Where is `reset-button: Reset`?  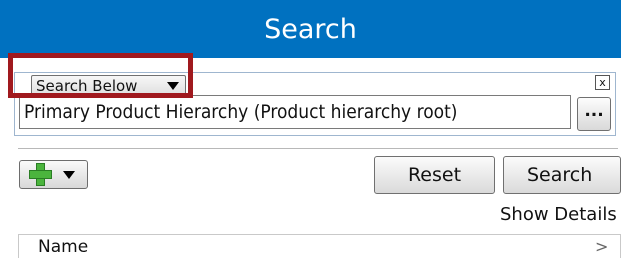
reset-button: Reset is located at coordinates (434, 175).